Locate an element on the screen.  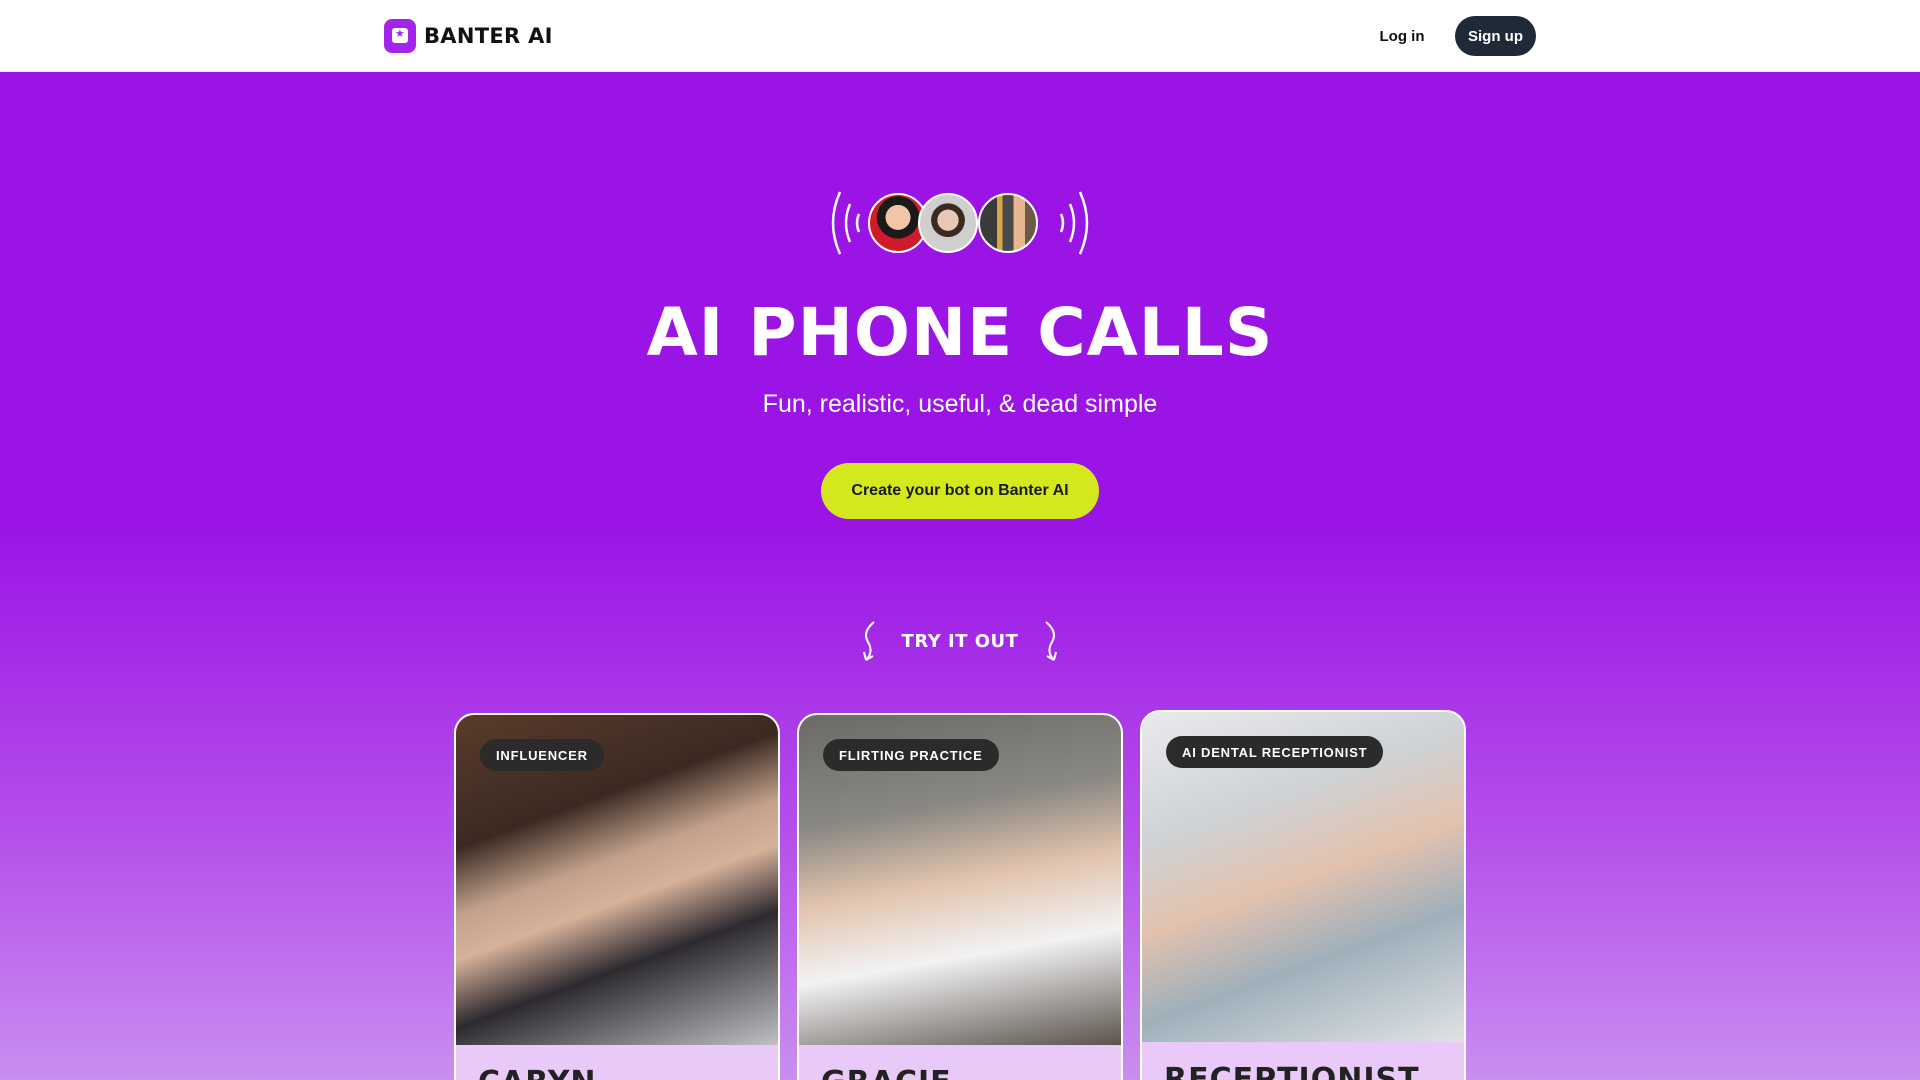
logo-icon is located at coordinates (400, 36).